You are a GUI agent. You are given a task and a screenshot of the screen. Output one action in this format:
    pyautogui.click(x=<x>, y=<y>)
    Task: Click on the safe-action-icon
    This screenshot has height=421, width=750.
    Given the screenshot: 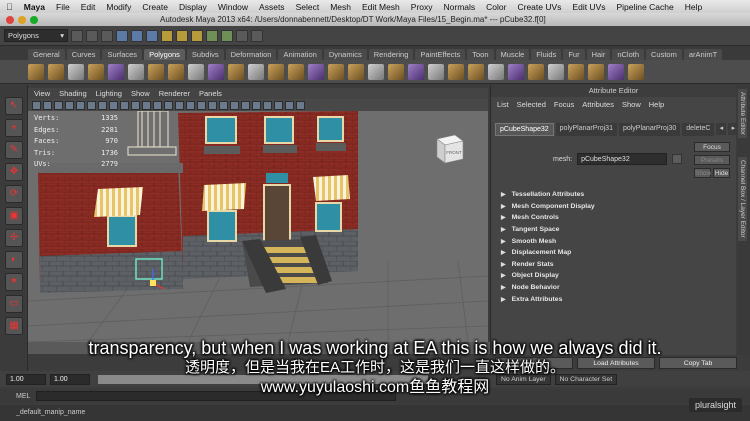 What is the action you would take?
    pyautogui.click(x=135, y=105)
    